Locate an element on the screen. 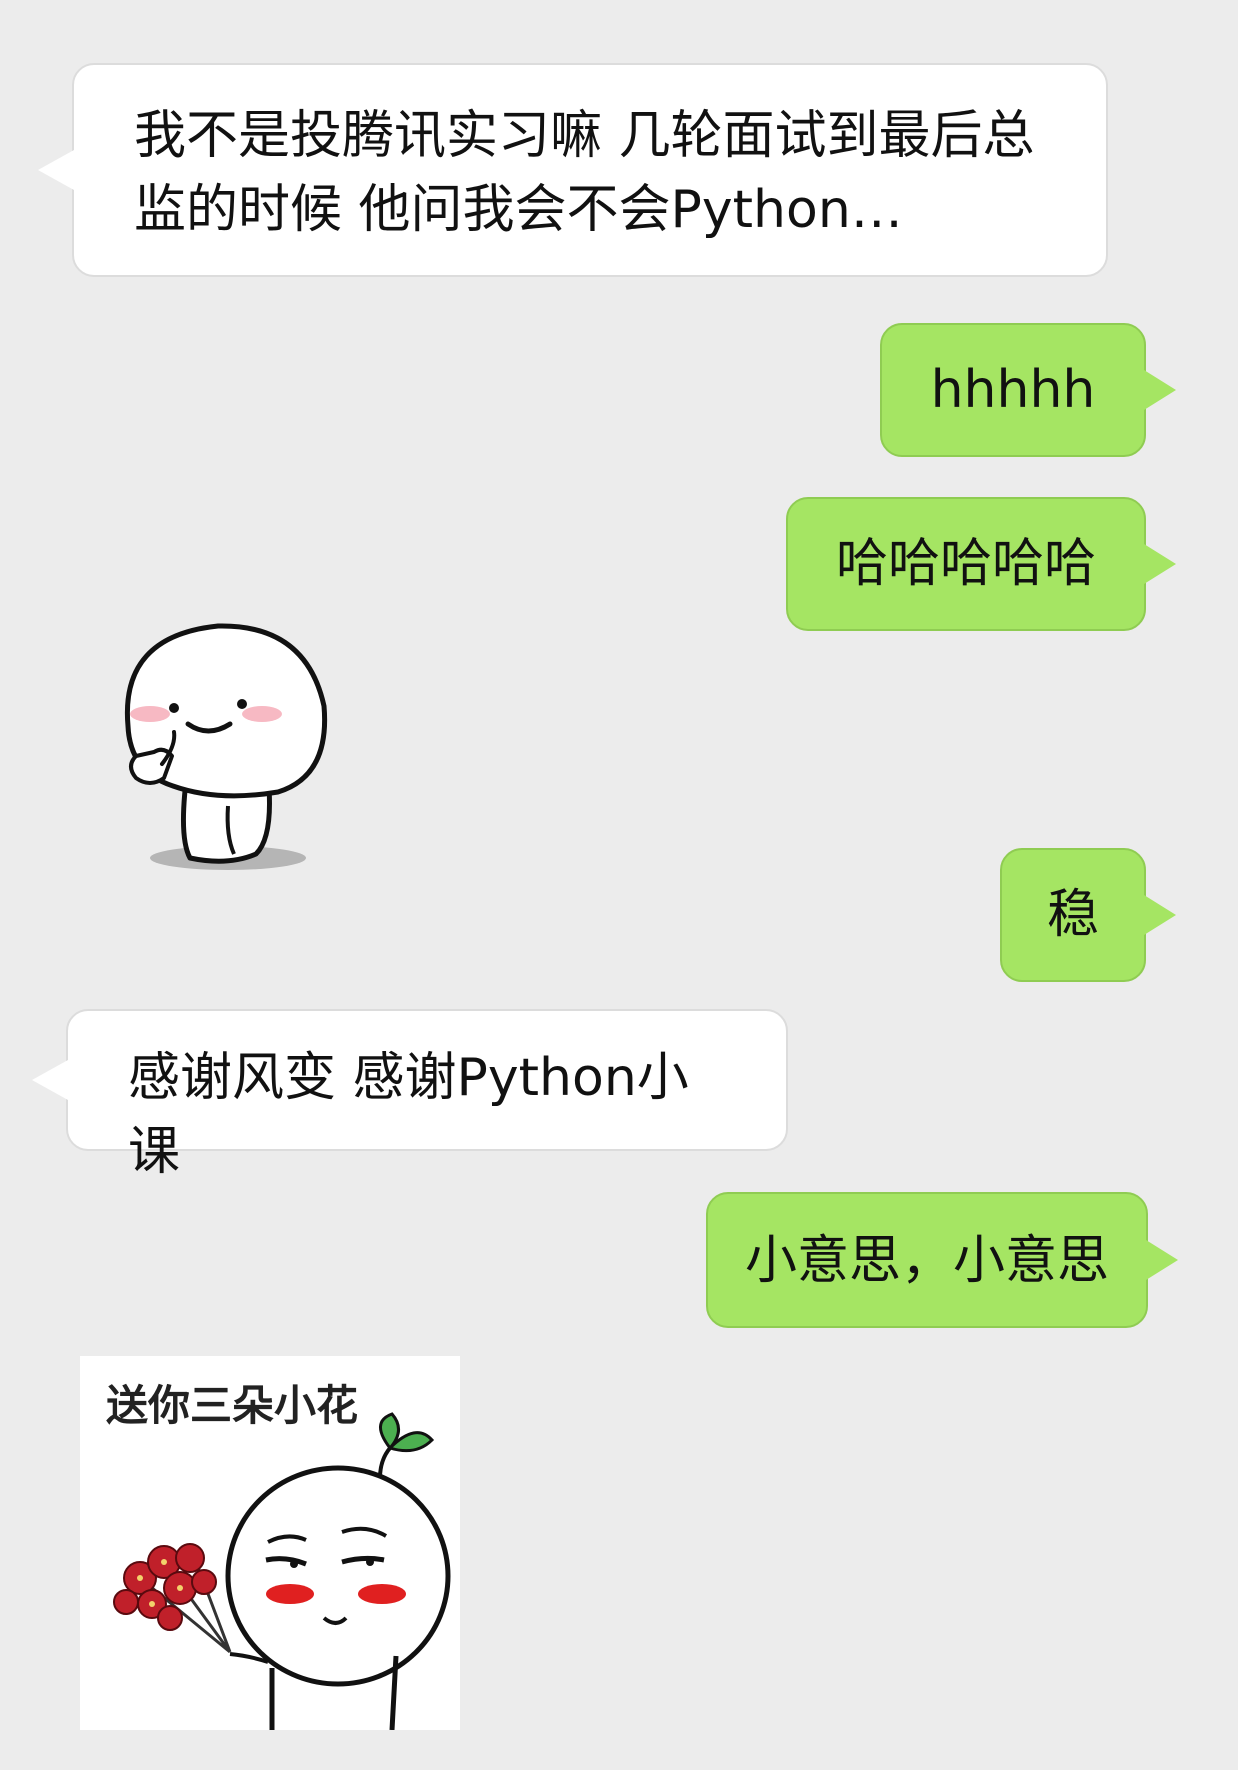 The width and height of the screenshot is (1238, 1770). message-text: 感谢风变 感谢Python小课 is located at coordinates (408, 1115).